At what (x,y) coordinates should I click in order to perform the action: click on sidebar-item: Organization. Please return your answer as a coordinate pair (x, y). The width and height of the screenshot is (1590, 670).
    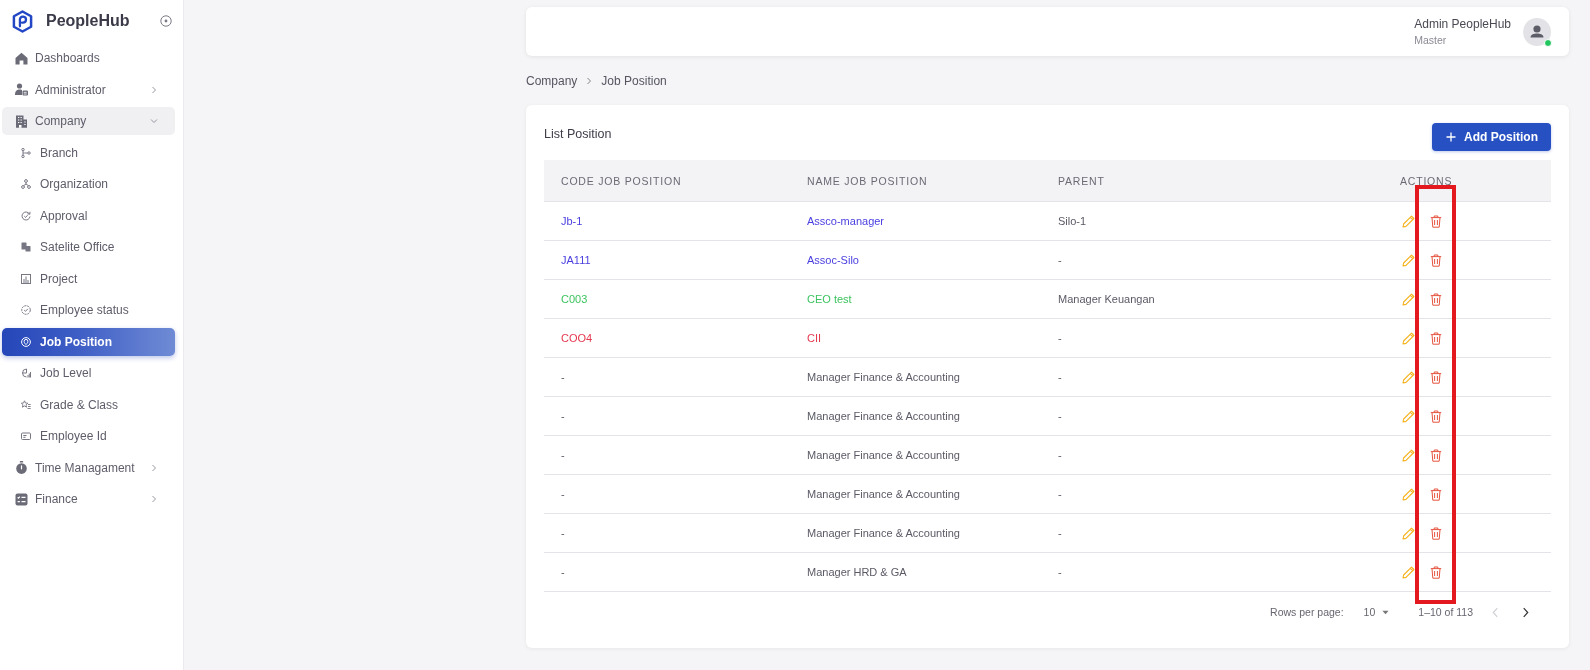
    Looking at the image, I should click on (88, 184).